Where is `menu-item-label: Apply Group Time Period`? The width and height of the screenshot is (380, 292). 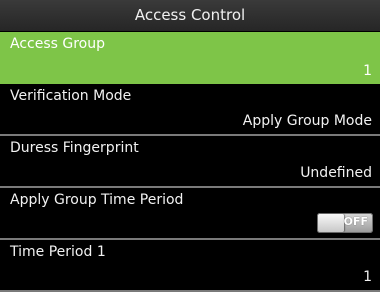 menu-item-label: Apply Group Time Period is located at coordinates (97, 200).